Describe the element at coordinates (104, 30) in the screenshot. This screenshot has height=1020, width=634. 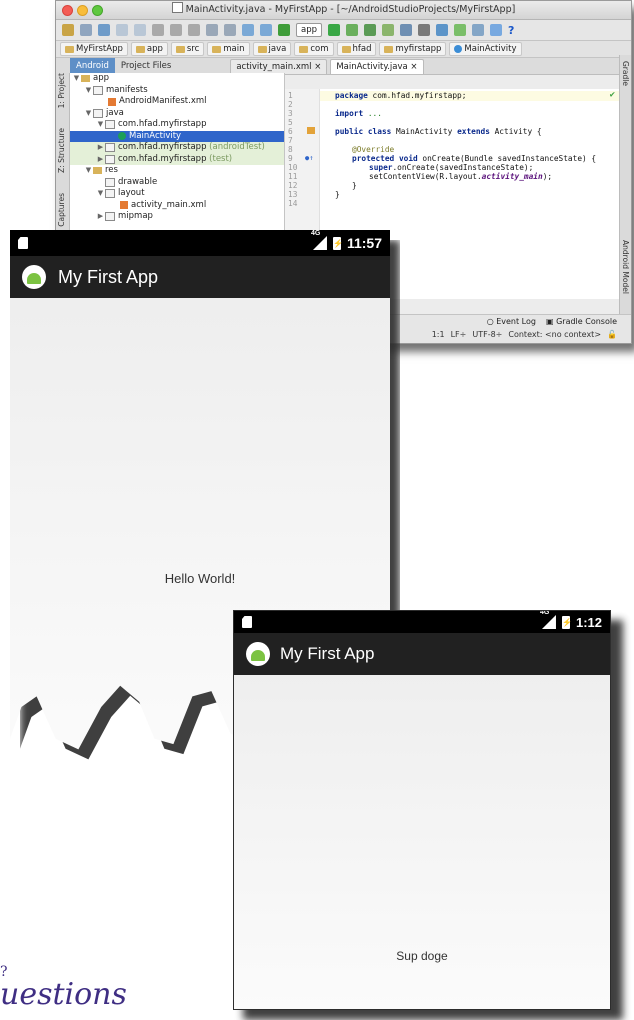
I see `sync-icon` at that location.